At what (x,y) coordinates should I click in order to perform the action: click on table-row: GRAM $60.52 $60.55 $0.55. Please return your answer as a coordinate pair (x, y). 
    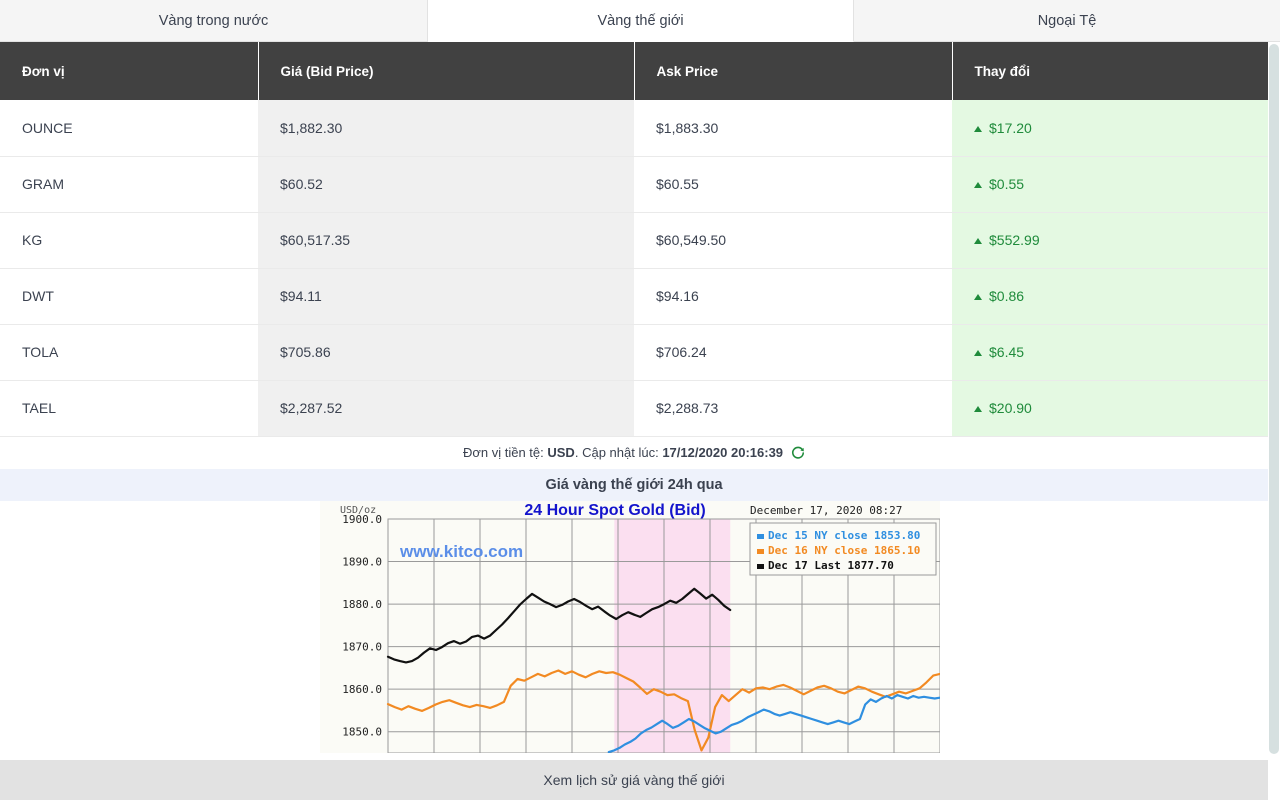
    Looking at the image, I should click on (634, 184).